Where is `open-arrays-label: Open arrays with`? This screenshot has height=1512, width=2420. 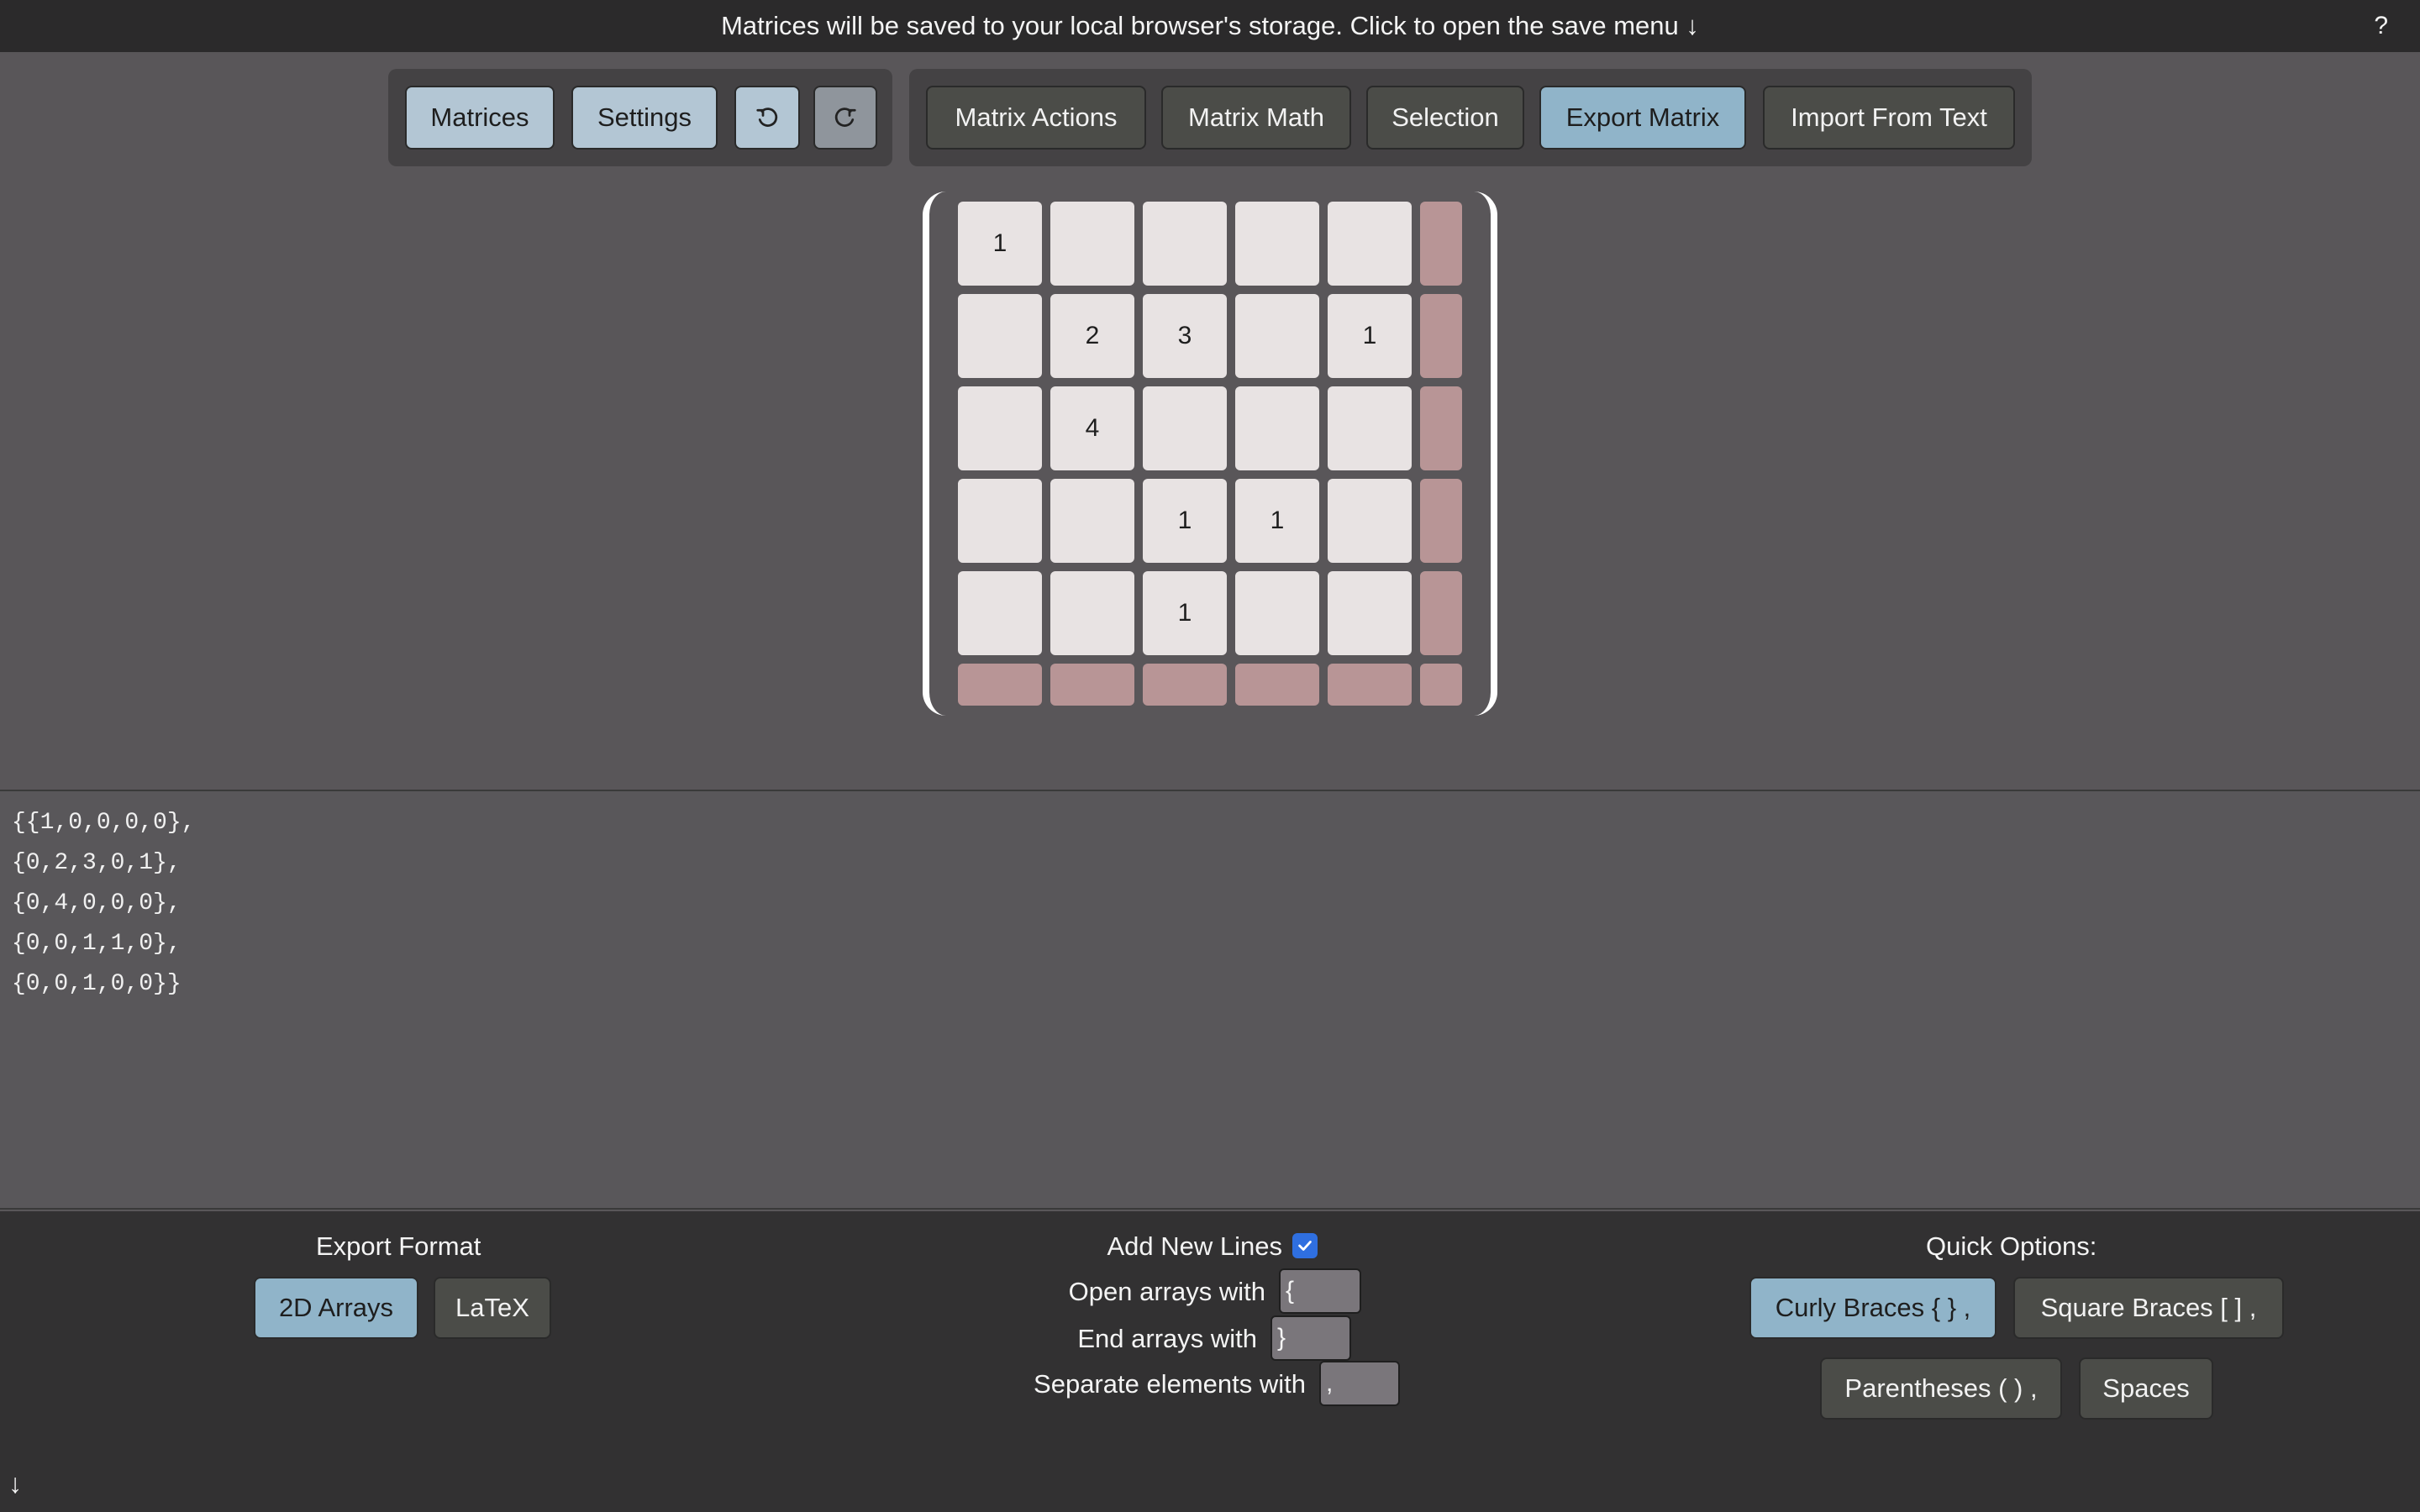
open-arrays-label: Open arrays with is located at coordinates (1166, 1291).